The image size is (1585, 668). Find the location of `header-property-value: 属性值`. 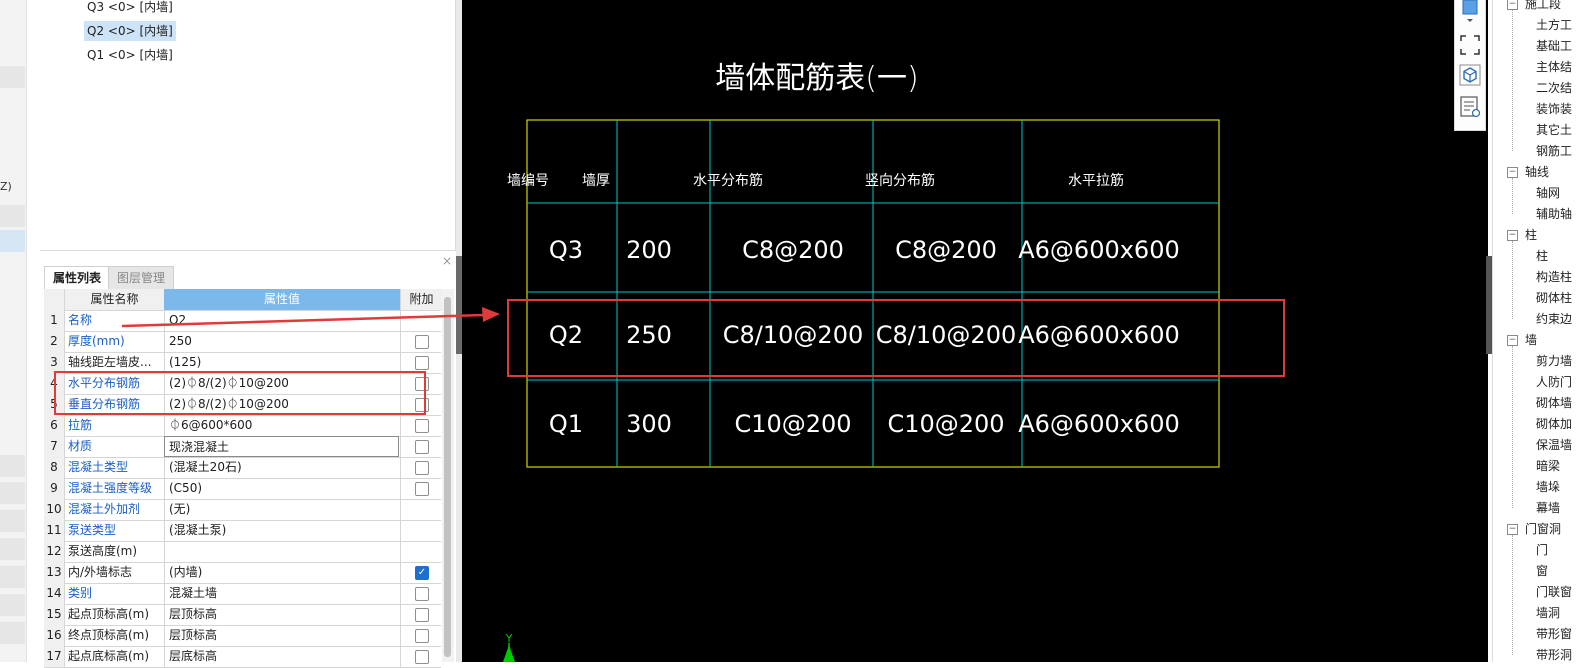

header-property-value: 属性值 is located at coordinates (282, 299).